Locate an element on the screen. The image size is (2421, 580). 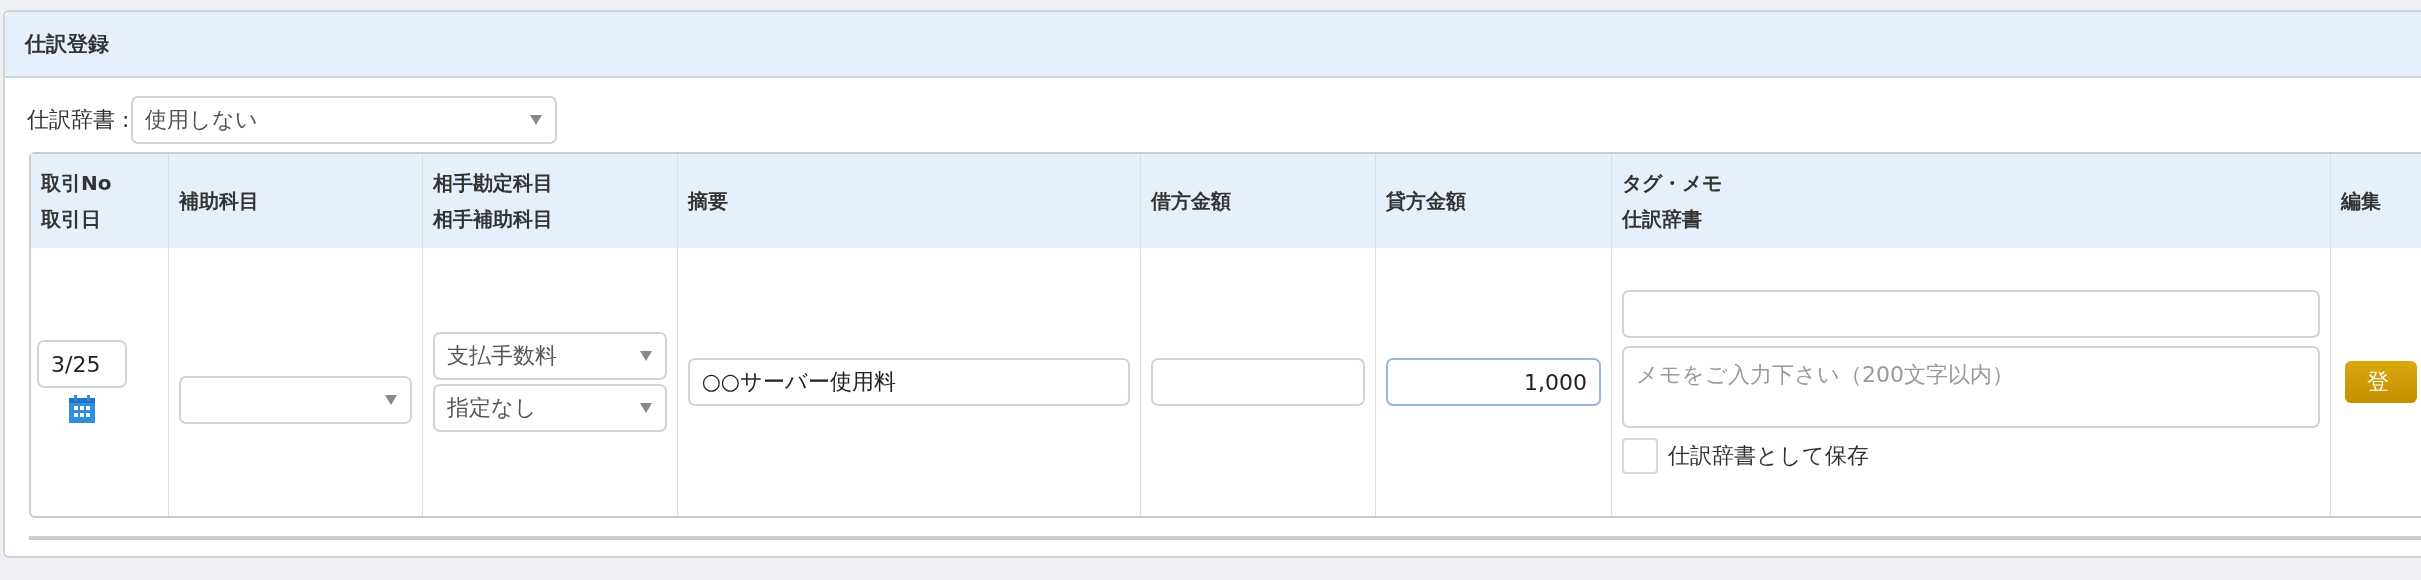
column-header: 取引No 取引日 is located at coordinates (76, 201).